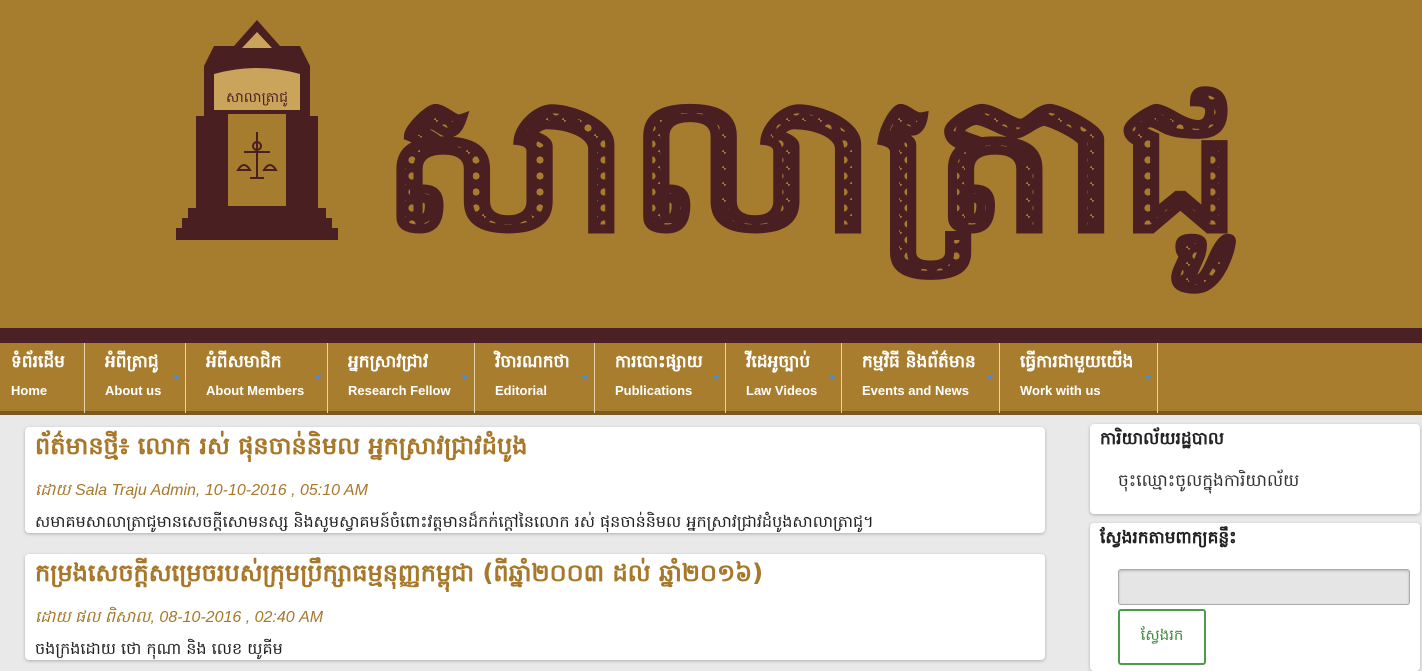 This screenshot has width=1422, height=671. What do you see at coordinates (159, 648) in the screenshot?
I see `post-excerpt: ចងក្រងដោយ ថោ កុណា និង លេខ យូគីម` at bounding box center [159, 648].